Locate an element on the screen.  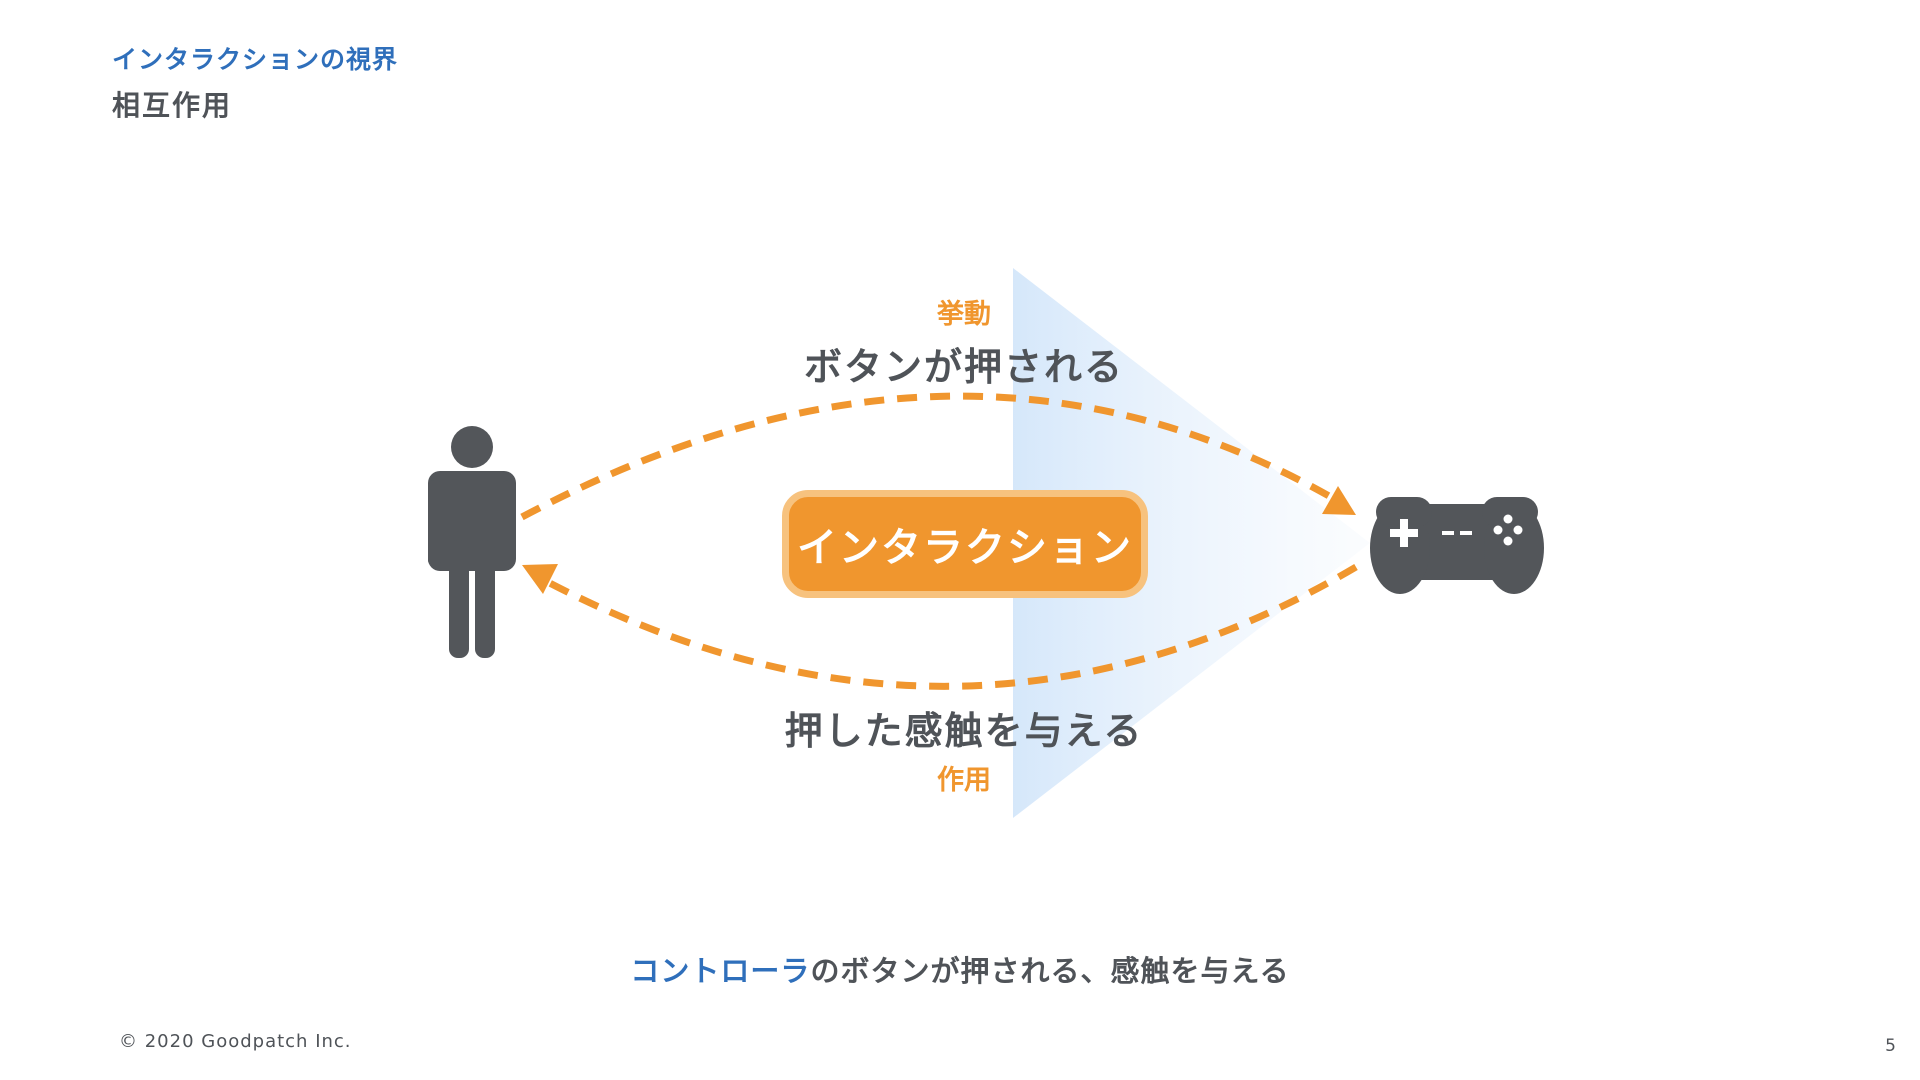
person-icon is located at coordinates (472, 542).